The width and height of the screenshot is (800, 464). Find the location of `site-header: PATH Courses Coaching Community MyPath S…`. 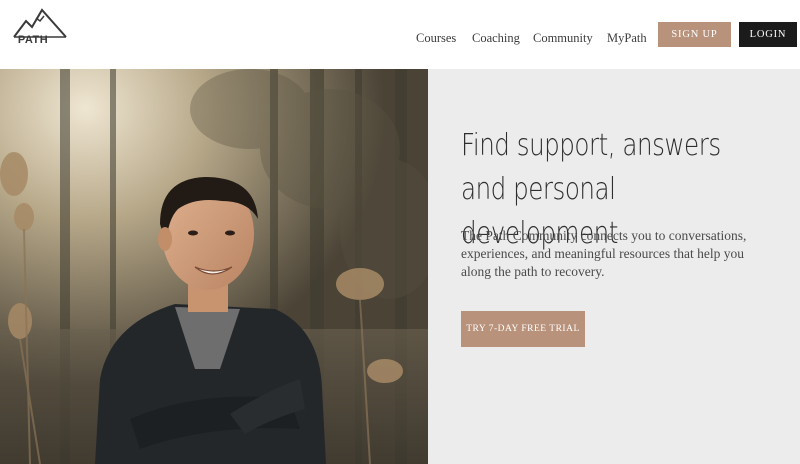

site-header: PATH Courses Coaching Community MyPath S… is located at coordinates (400, 34).